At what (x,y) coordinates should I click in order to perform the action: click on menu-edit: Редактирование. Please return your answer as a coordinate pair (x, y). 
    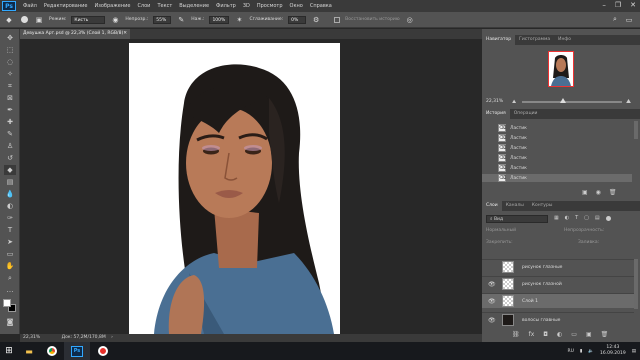
    Looking at the image, I should click on (66, 6).